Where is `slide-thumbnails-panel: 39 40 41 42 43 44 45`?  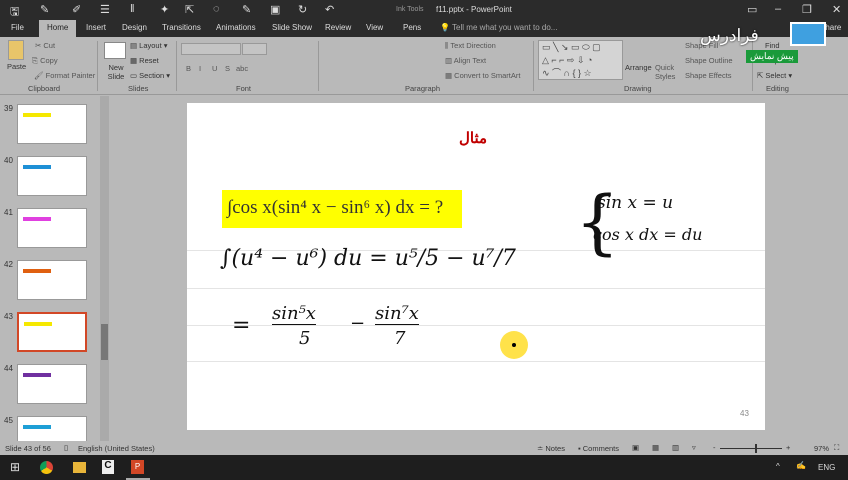 slide-thumbnails-panel: 39 40 41 42 43 44 45 is located at coordinates (55, 276).